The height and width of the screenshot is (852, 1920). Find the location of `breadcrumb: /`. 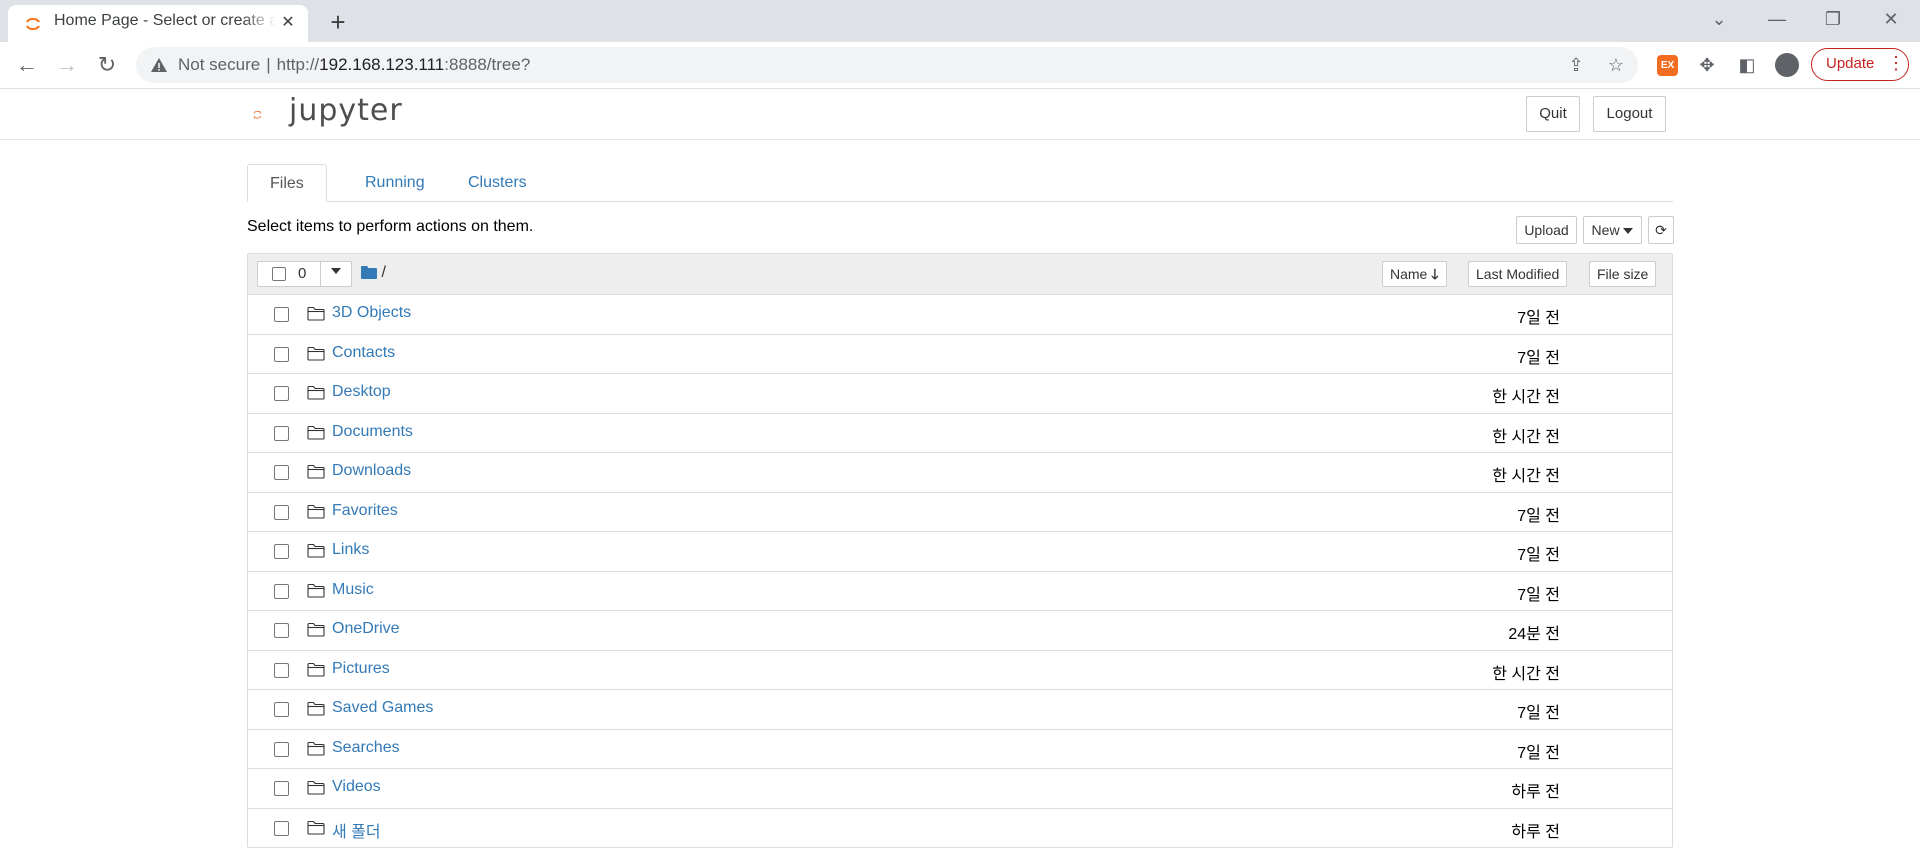

breadcrumb: / is located at coordinates (373, 273).